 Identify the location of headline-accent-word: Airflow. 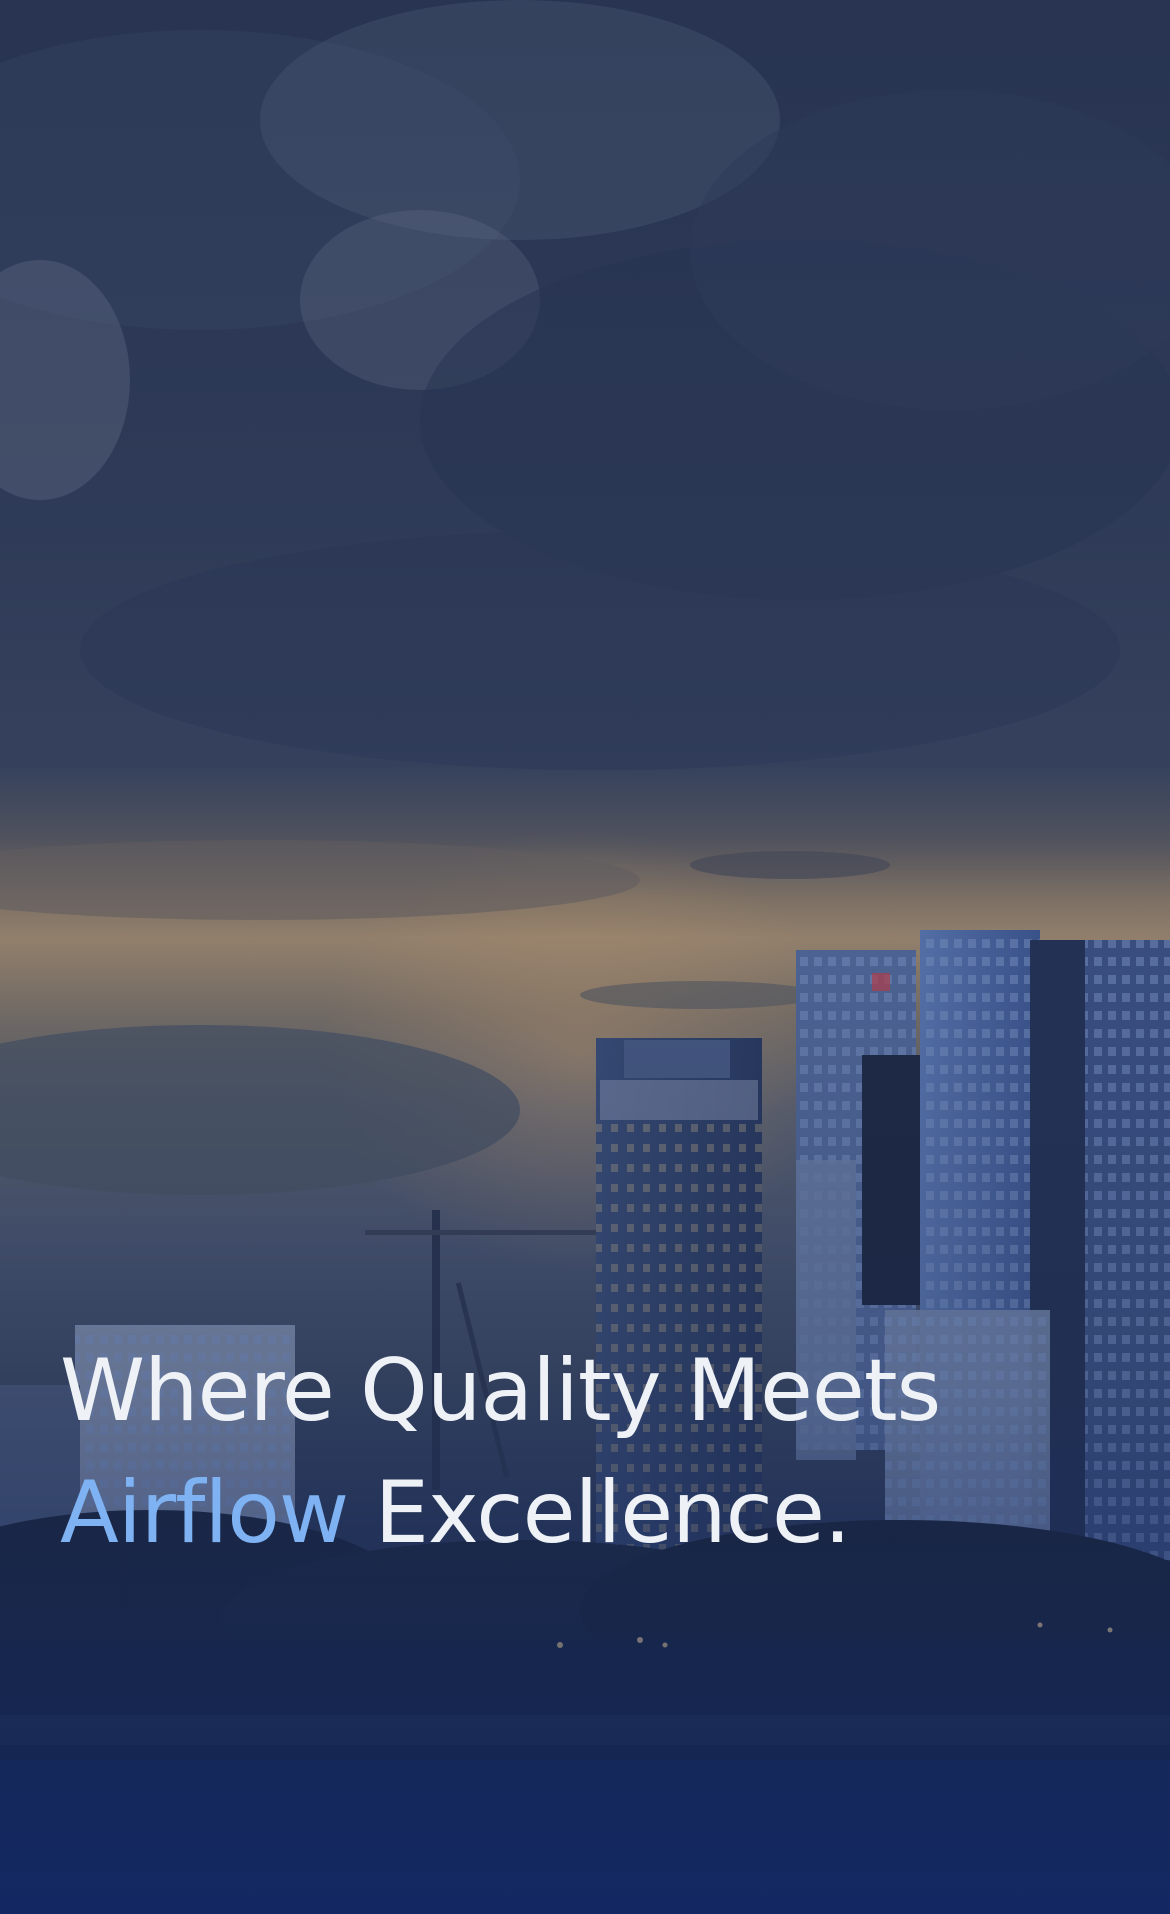
(204, 1513).